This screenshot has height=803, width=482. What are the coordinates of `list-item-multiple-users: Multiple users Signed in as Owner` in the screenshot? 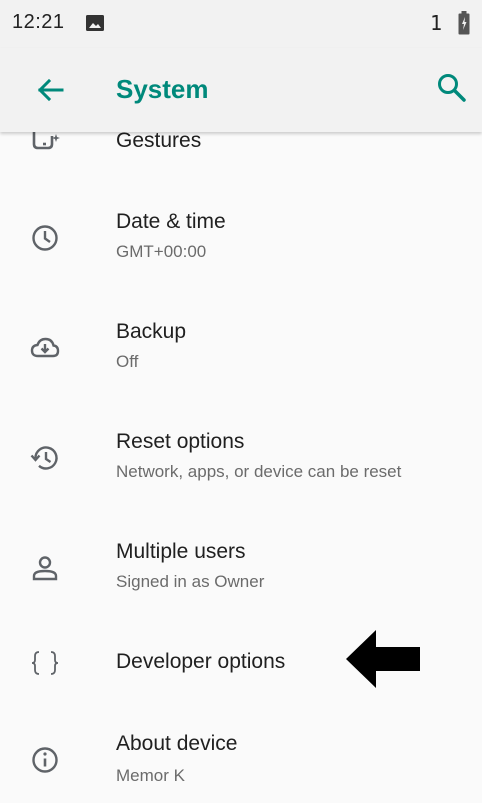 It's located at (241, 577).